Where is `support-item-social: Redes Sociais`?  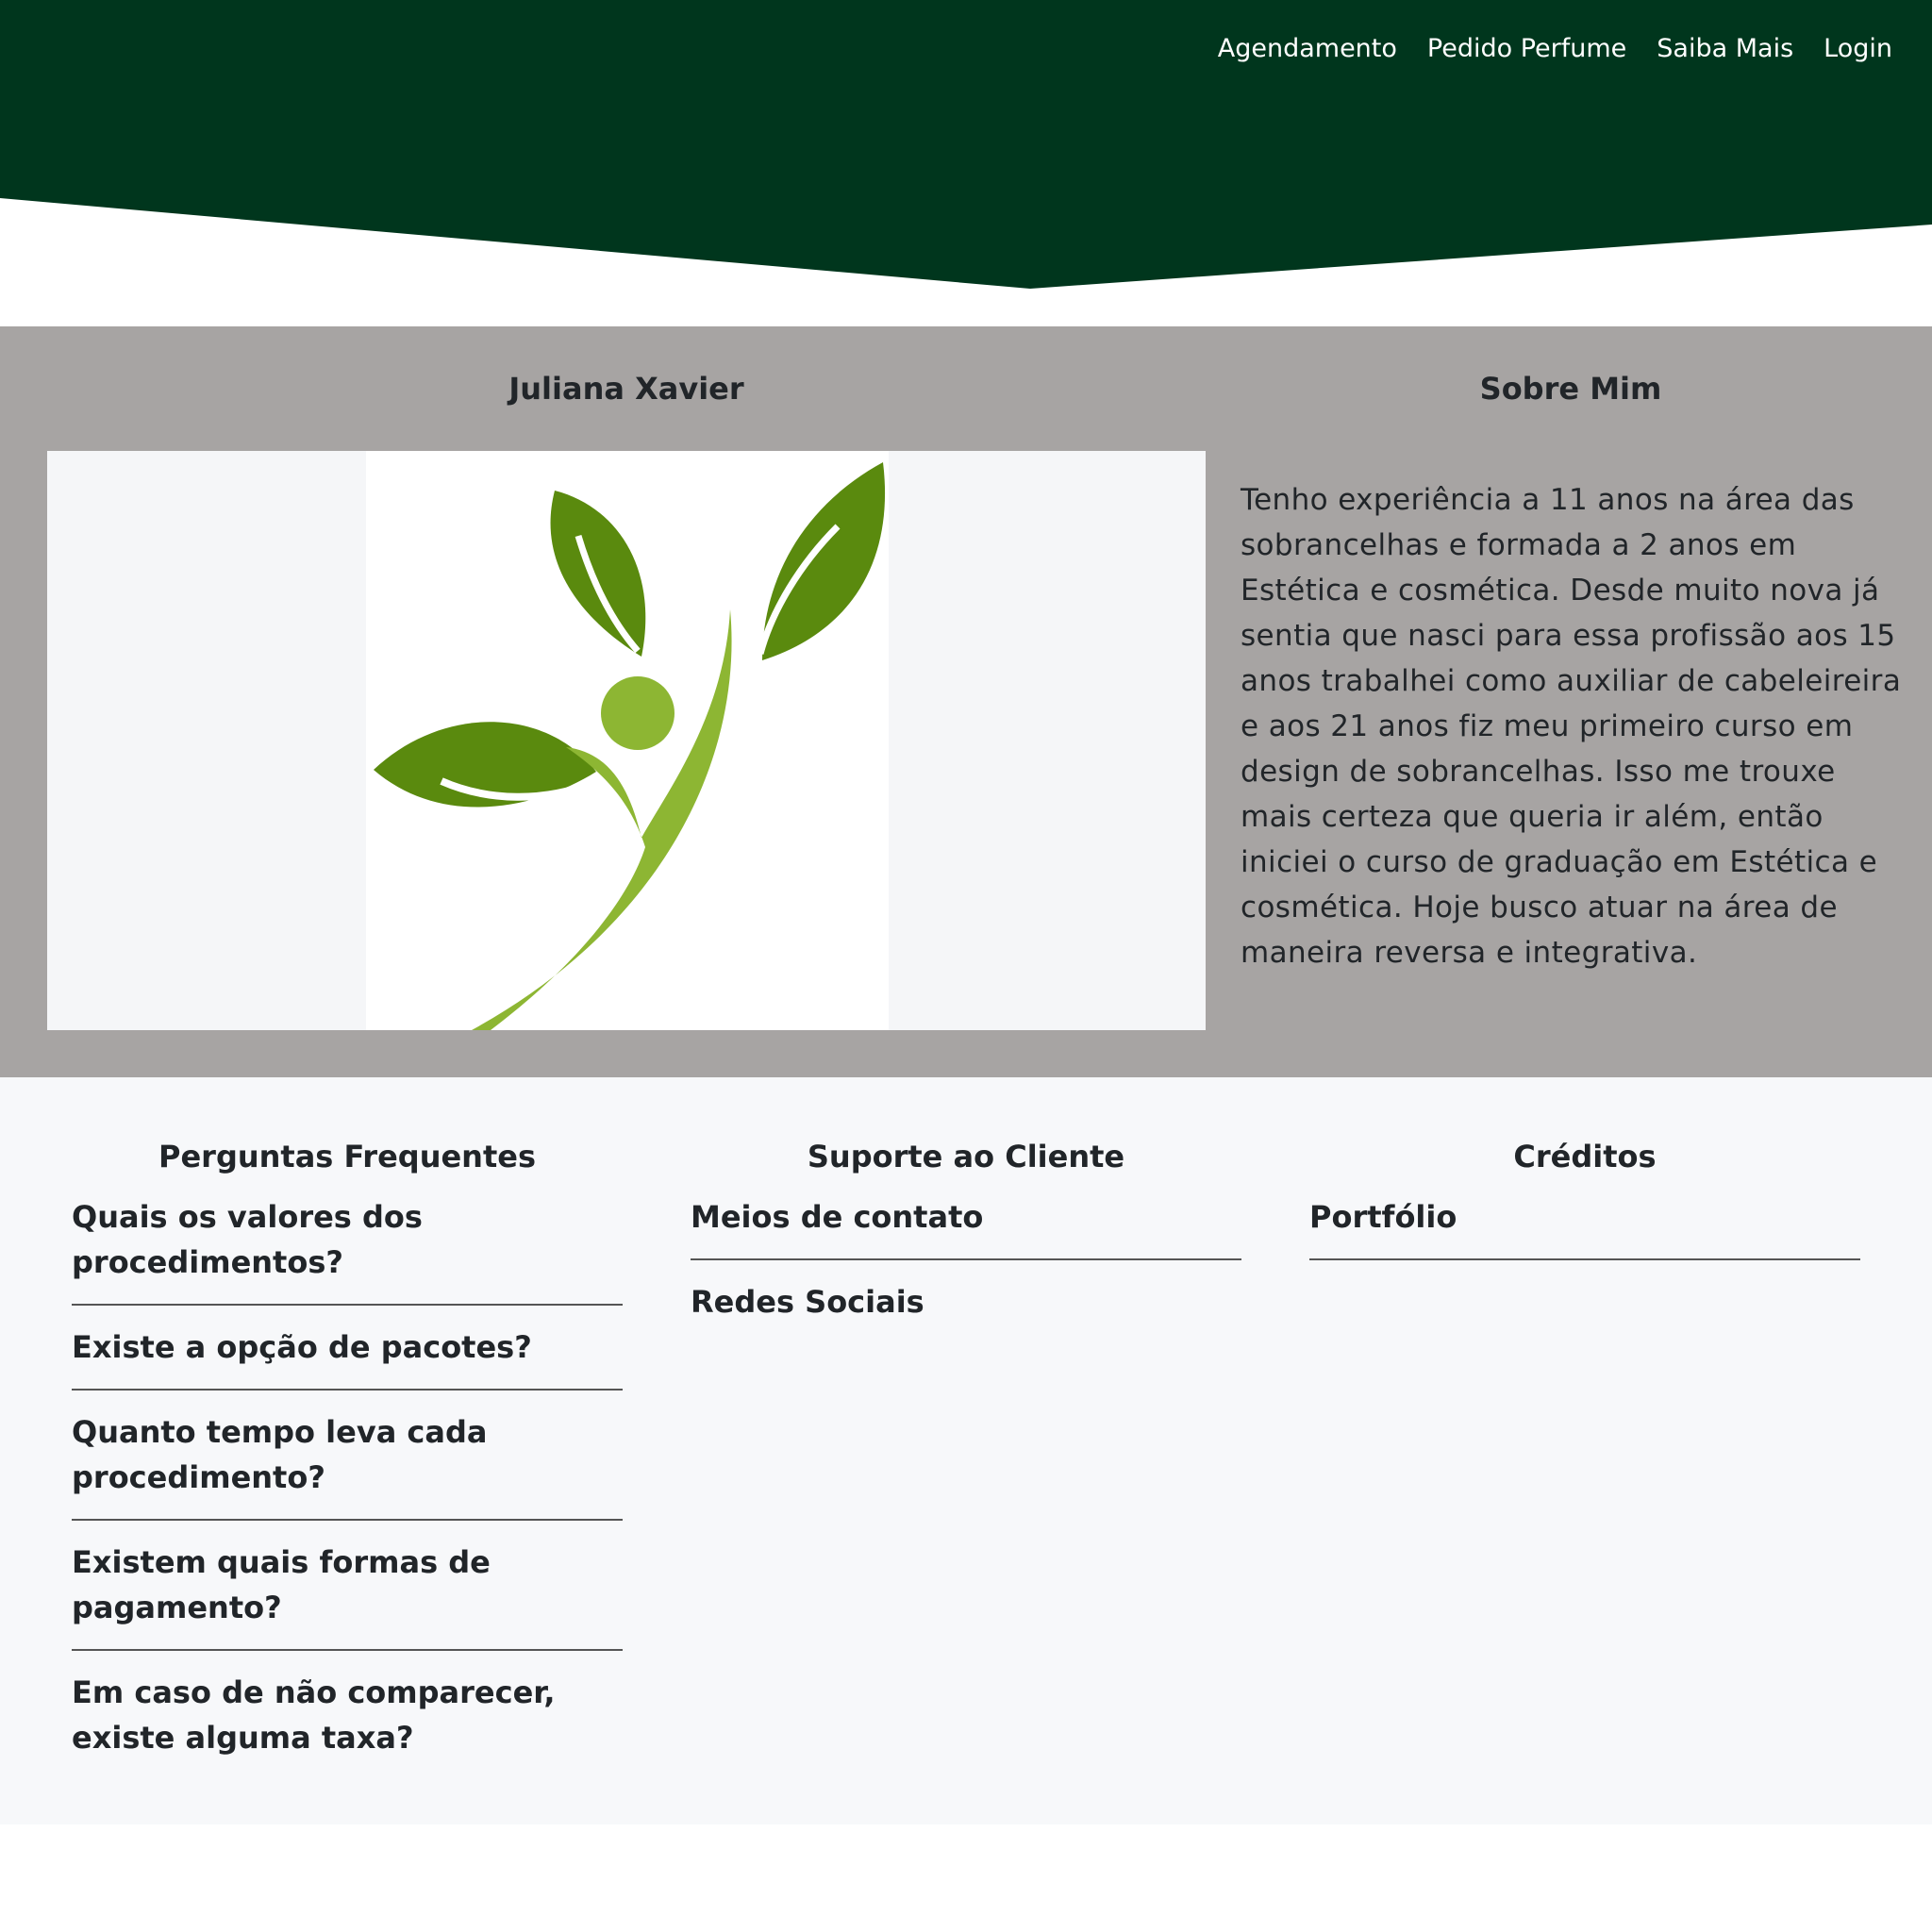
support-item-social: Redes Sociais is located at coordinates (966, 1311).